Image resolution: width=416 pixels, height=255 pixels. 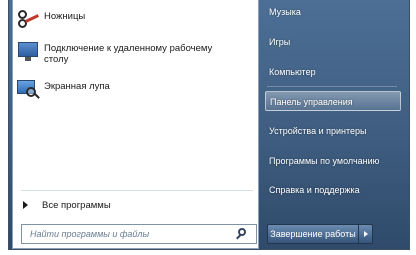 I want to click on chevron-right-icon, so click(x=365, y=234).